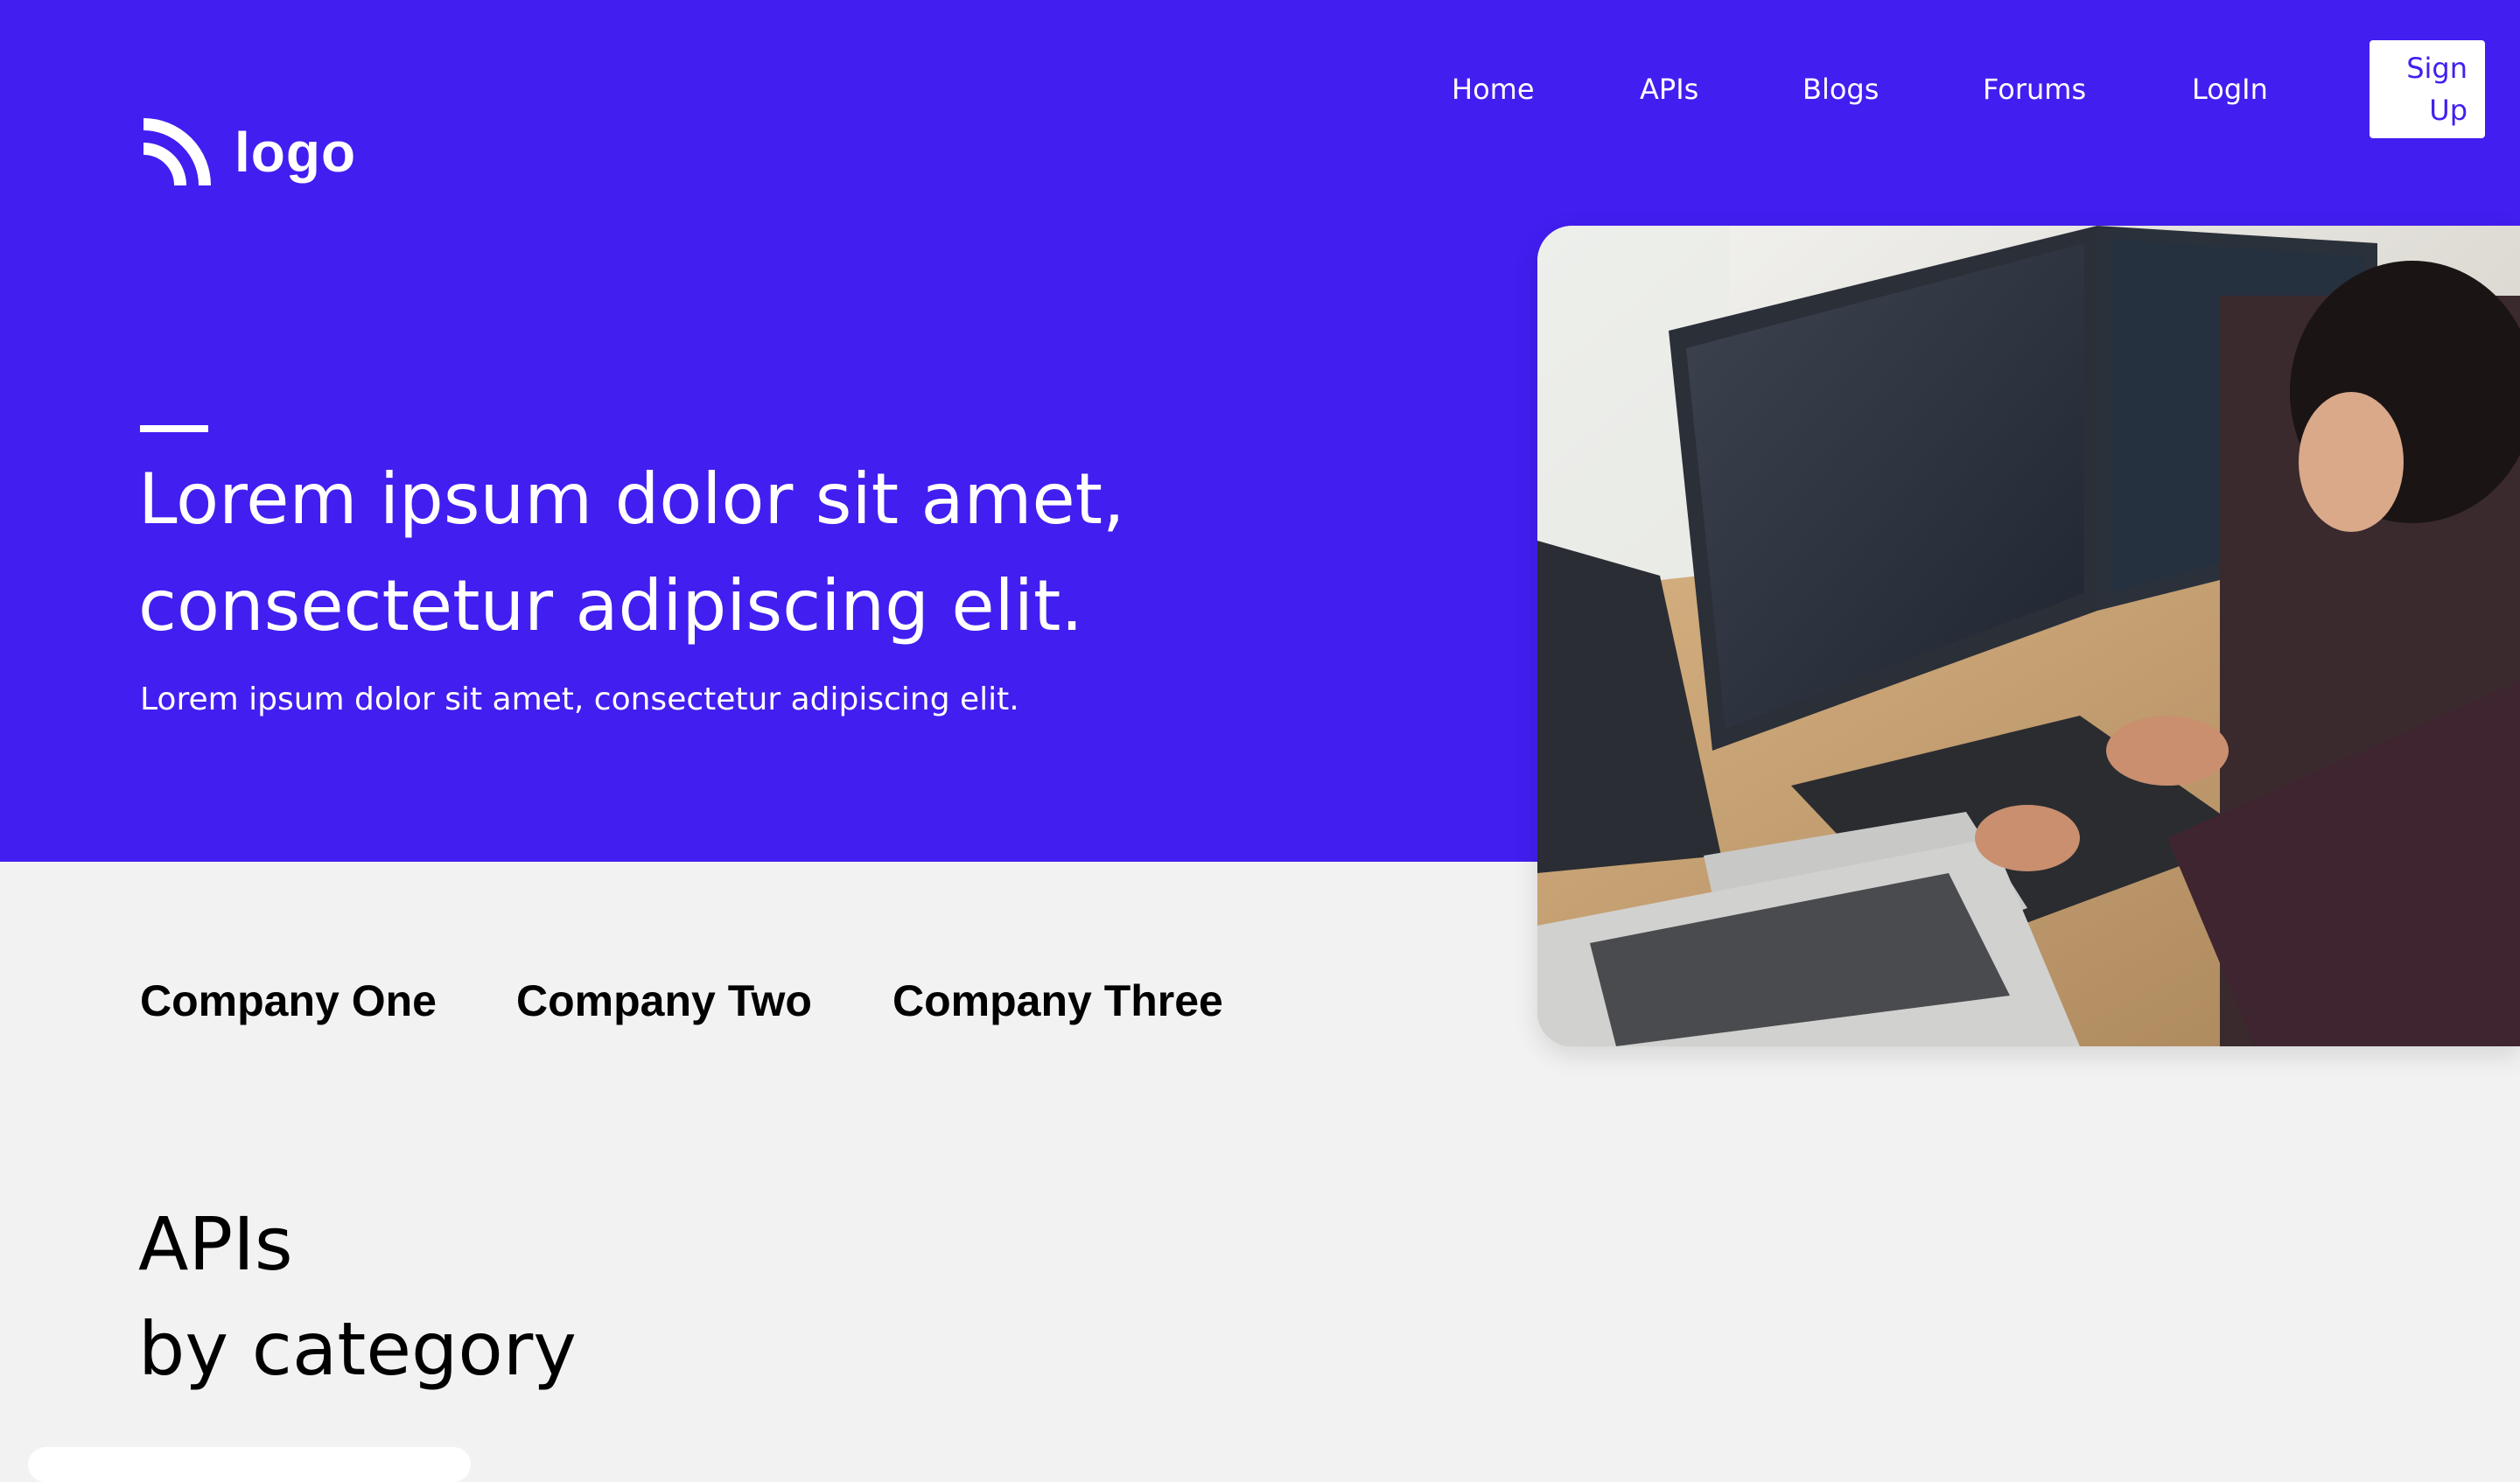 The image size is (2520, 1482). Describe the element at coordinates (1493, 89) in the screenshot. I see `nav-home: Home` at that location.